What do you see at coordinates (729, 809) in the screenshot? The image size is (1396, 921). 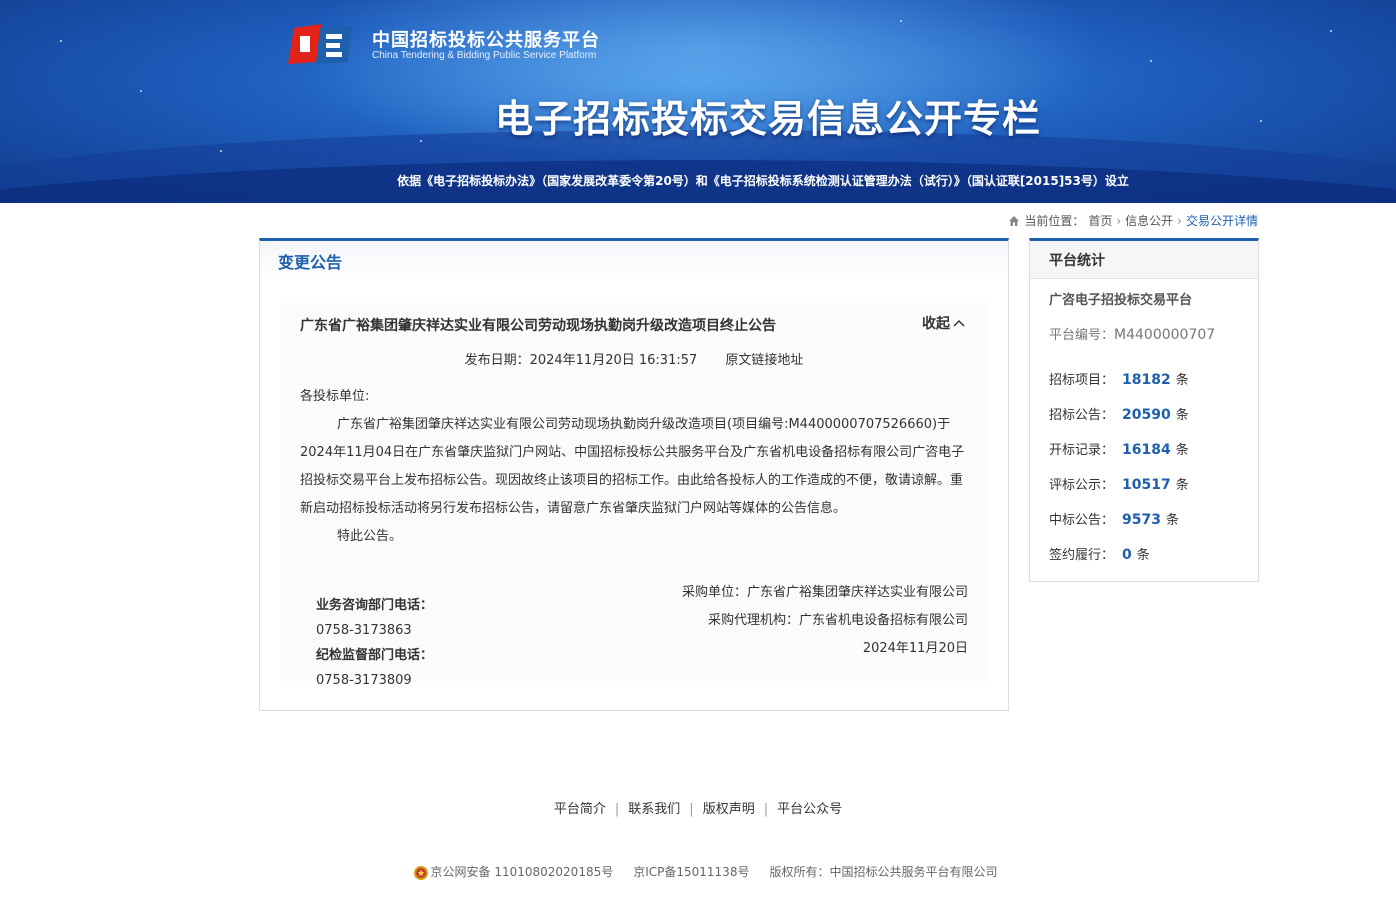 I see `footer-link-copyright: 版权声明` at bounding box center [729, 809].